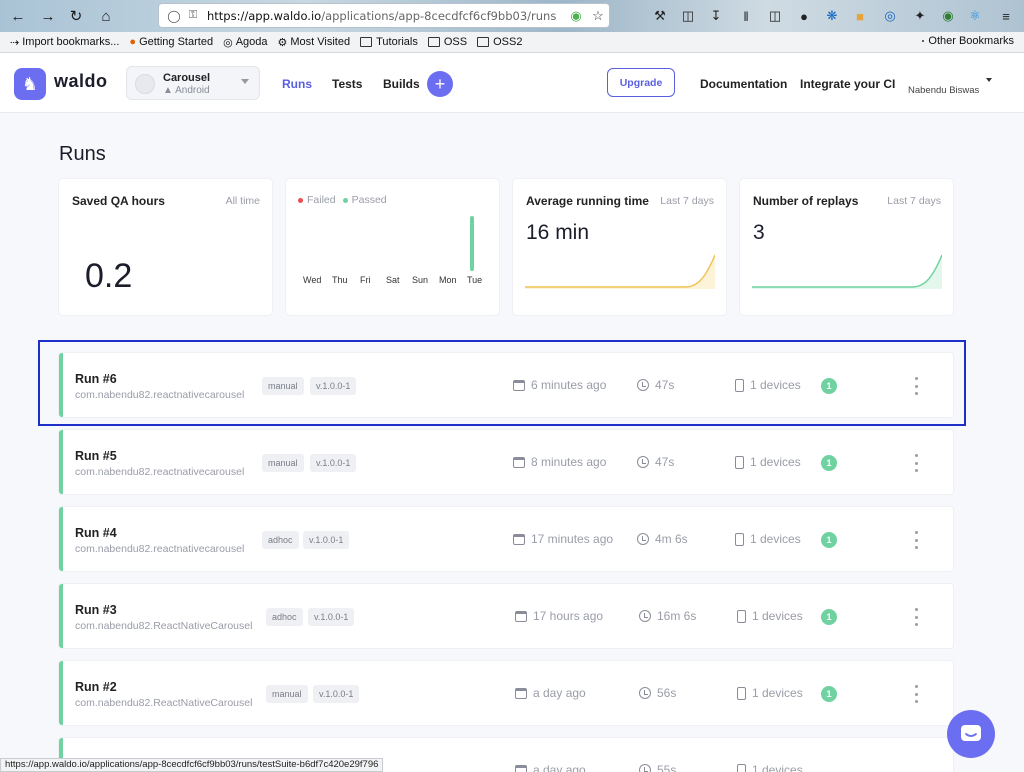 The image size is (1024, 772). What do you see at coordinates (169, 90) in the screenshot?
I see `android-icon: ▲` at bounding box center [169, 90].